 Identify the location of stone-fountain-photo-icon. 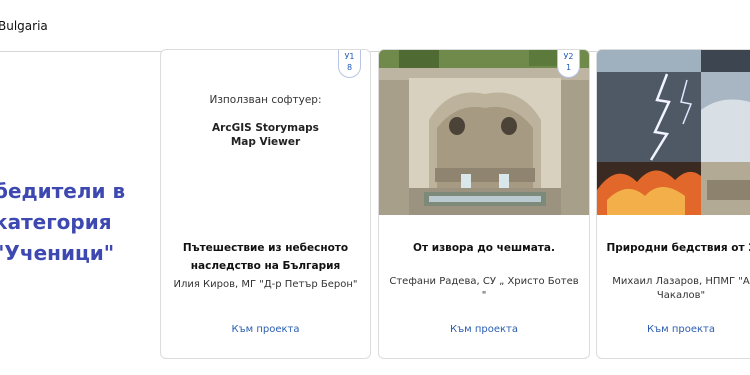
(484, 132).